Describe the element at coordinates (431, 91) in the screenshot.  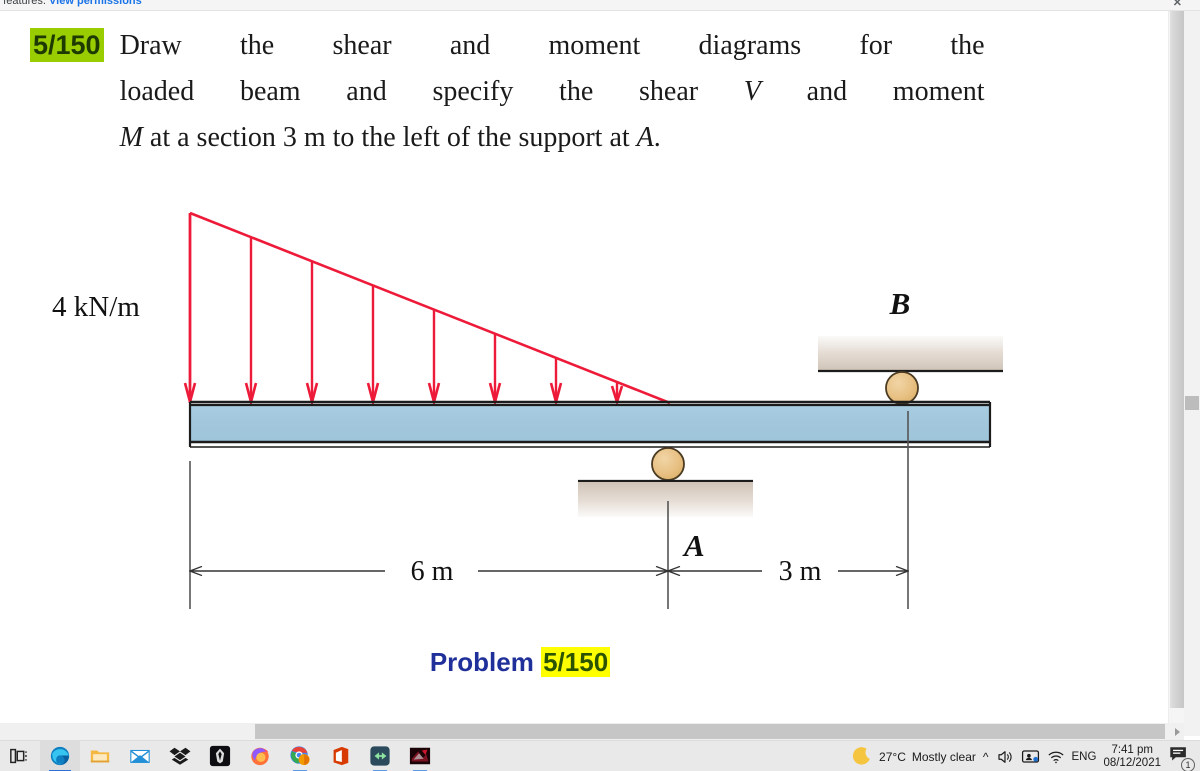
I see `statement-line-2-part-a: loaded beam and specify the shear` at that location.